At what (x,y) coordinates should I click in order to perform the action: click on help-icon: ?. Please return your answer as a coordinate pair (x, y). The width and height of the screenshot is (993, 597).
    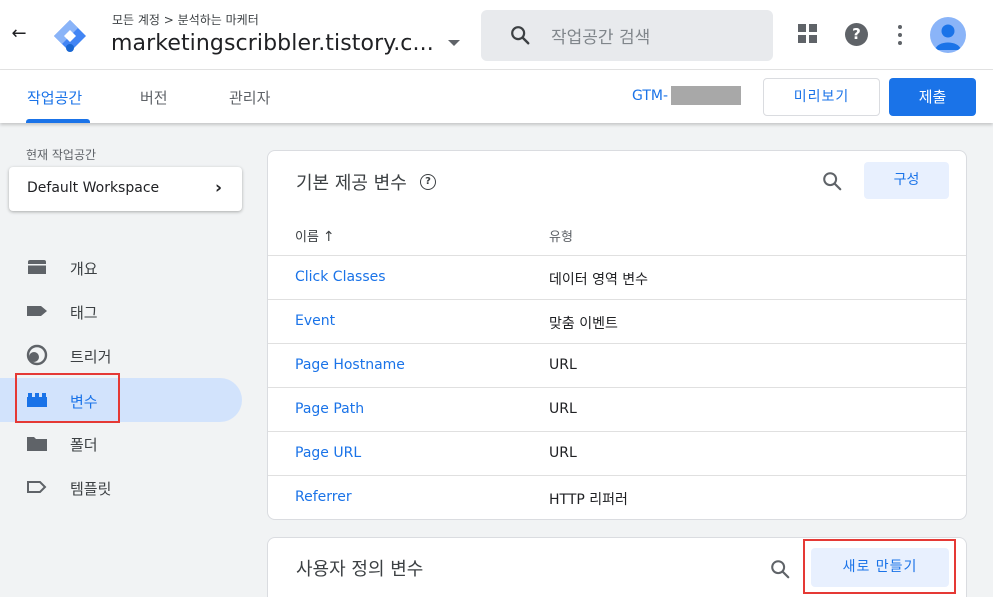
    Looking at the image, I should click on (856, 34).